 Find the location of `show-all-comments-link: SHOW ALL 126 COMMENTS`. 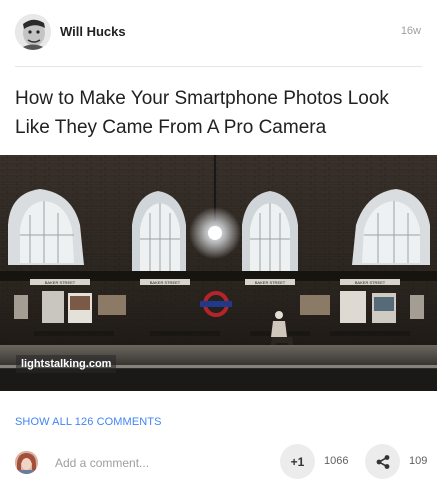

show-all-comments-link: SHOW ALL 126 COMMENTS is located at coordinates (88, 422).